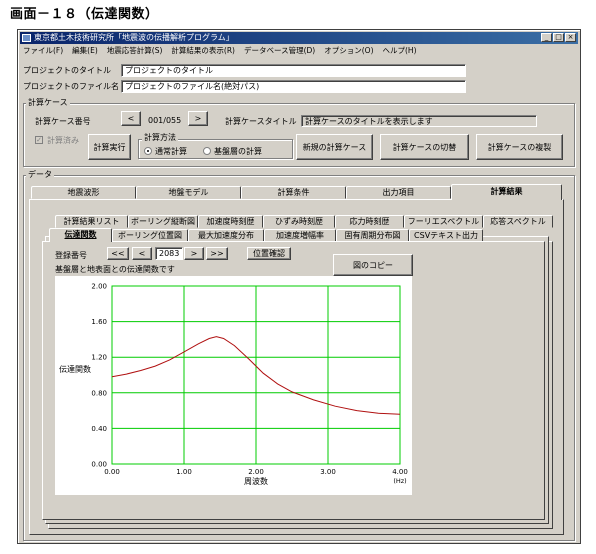 Image resolution: width=596 pixels, height=554 pixels. I want to click on last-button: >>, so click(217, 253).